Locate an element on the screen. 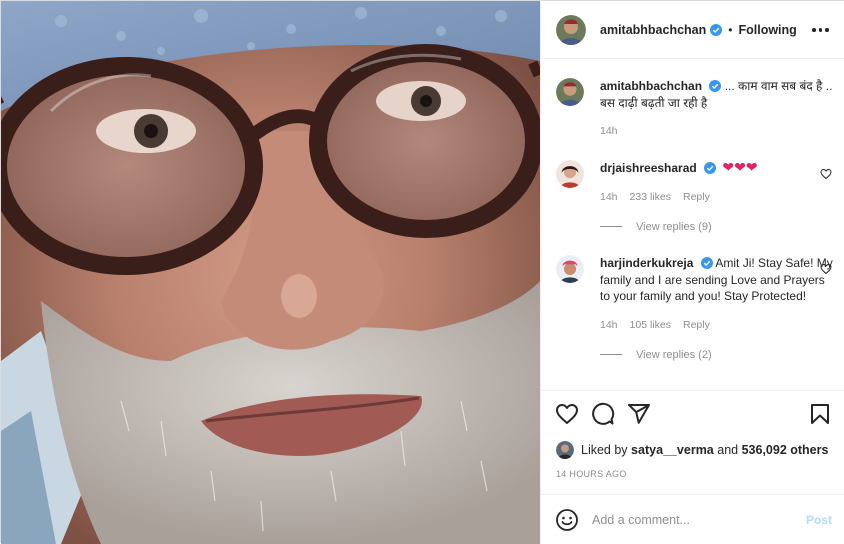 The image size is (844, 544). bookmark-icon is located at coordinates (820, 414).